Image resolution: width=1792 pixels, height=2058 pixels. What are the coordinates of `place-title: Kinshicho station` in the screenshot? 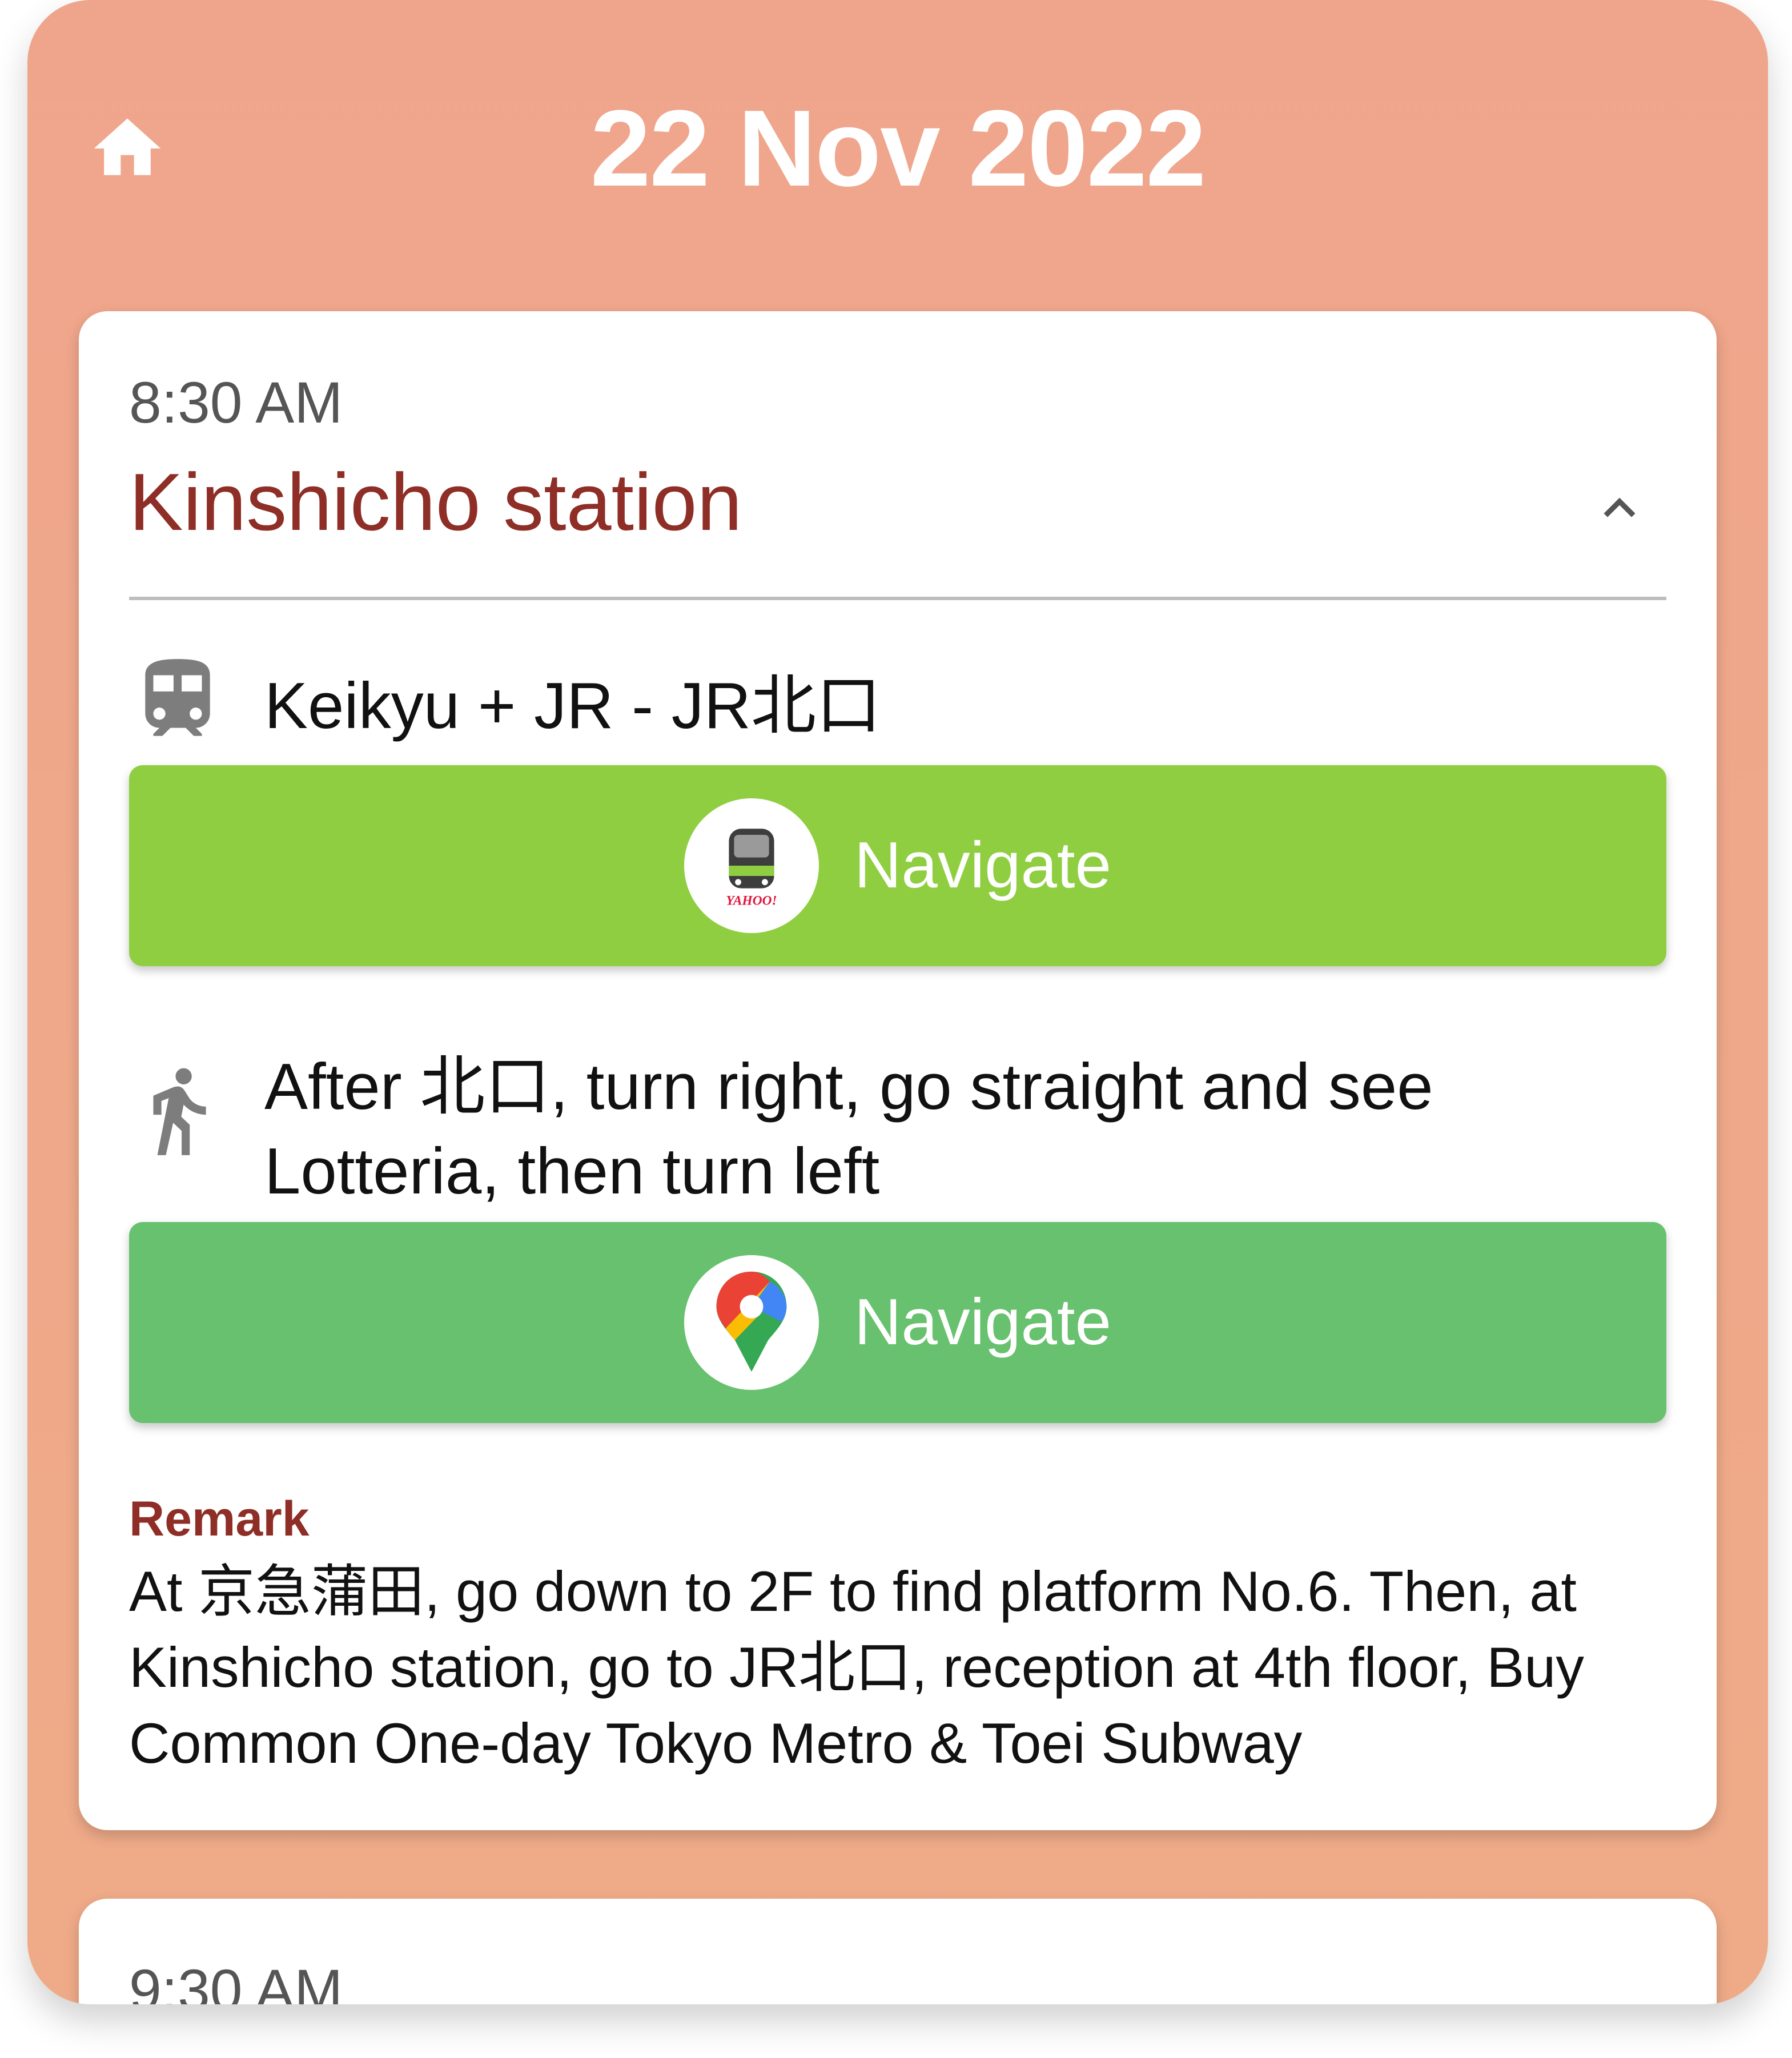 It's located at (436, 503).